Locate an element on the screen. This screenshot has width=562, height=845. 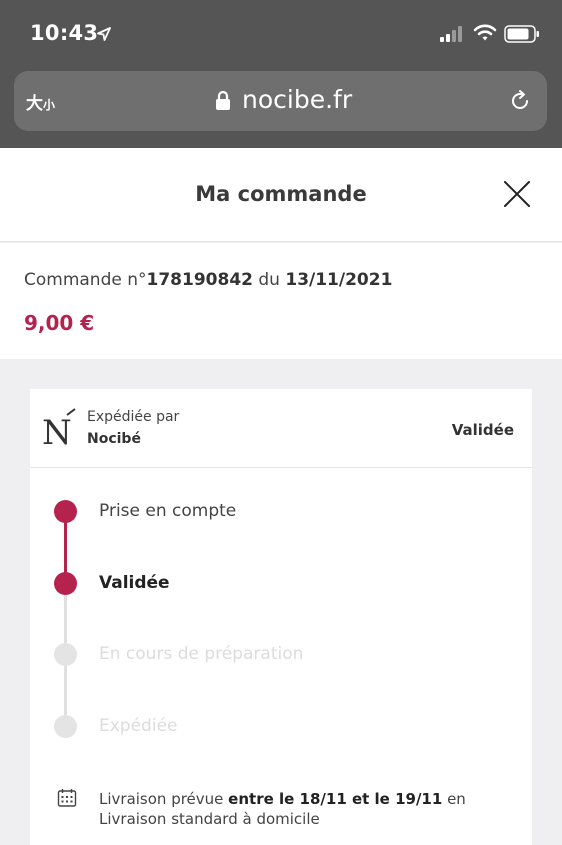
address-bar: 大小 nocibe.fr is located at coordinates (280, 101).